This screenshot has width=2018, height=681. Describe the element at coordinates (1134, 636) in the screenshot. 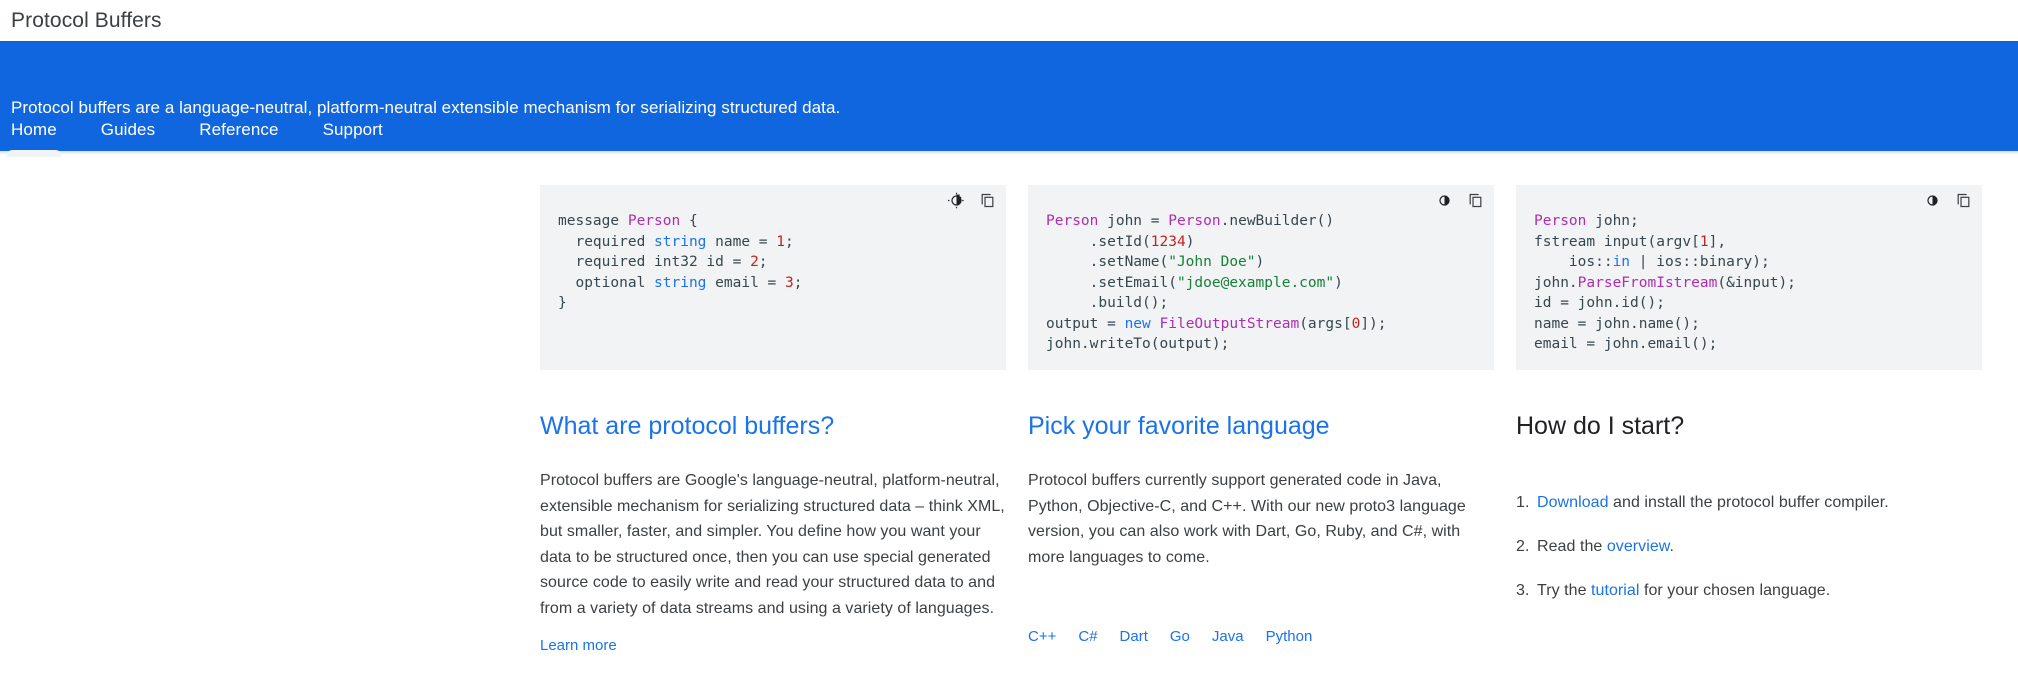

I see `language-link-dart: Dart` at that location.